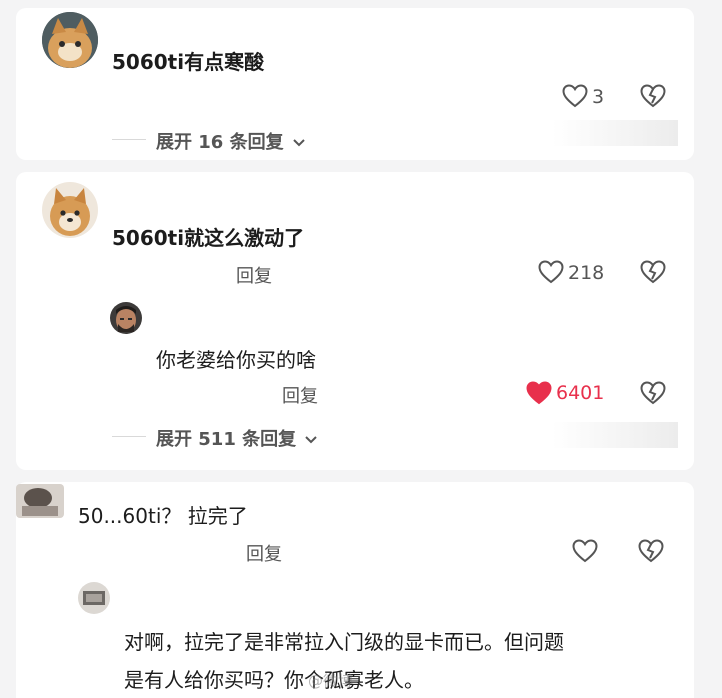 Image resolution: width=722 pixels, height=698 pixels. I want to click on expand-replies-button: 展开 511 条回复, so click(237, 438).